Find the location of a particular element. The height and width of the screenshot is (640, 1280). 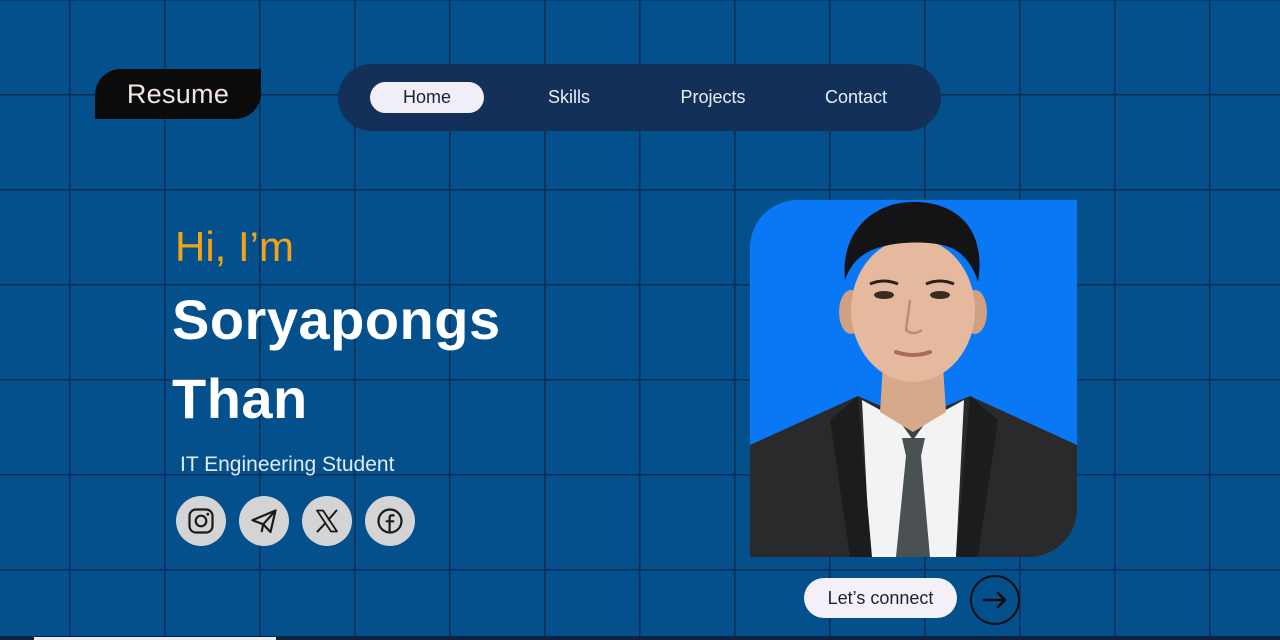

logo-text: Resume is located at coordinates (178, 93).